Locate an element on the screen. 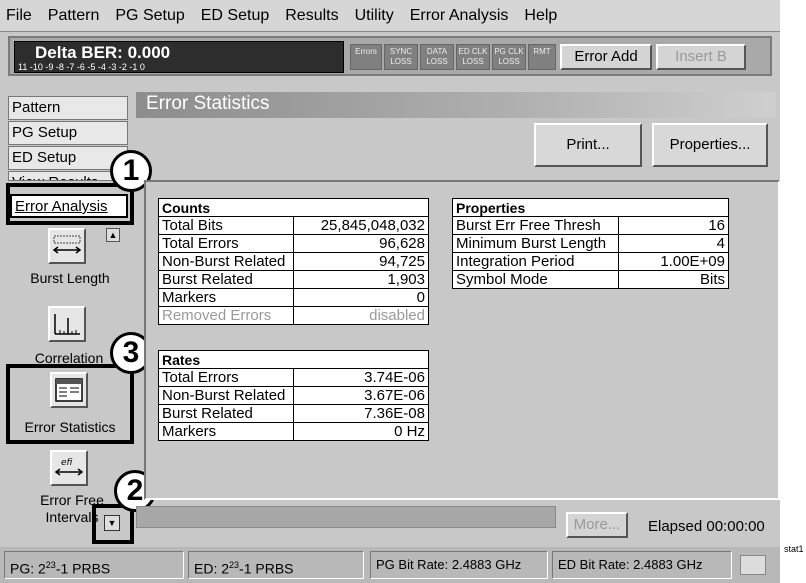  table-row: Total Bits 25,845,048,032 is located at coordinates (293, 225).